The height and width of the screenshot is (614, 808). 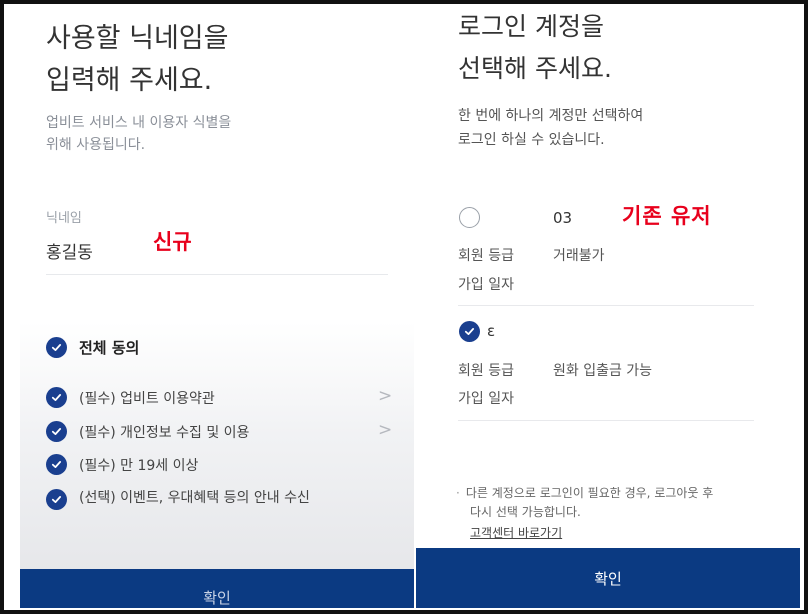 I want to click on grade-value: 거래불가, so click(x=579, y=256).